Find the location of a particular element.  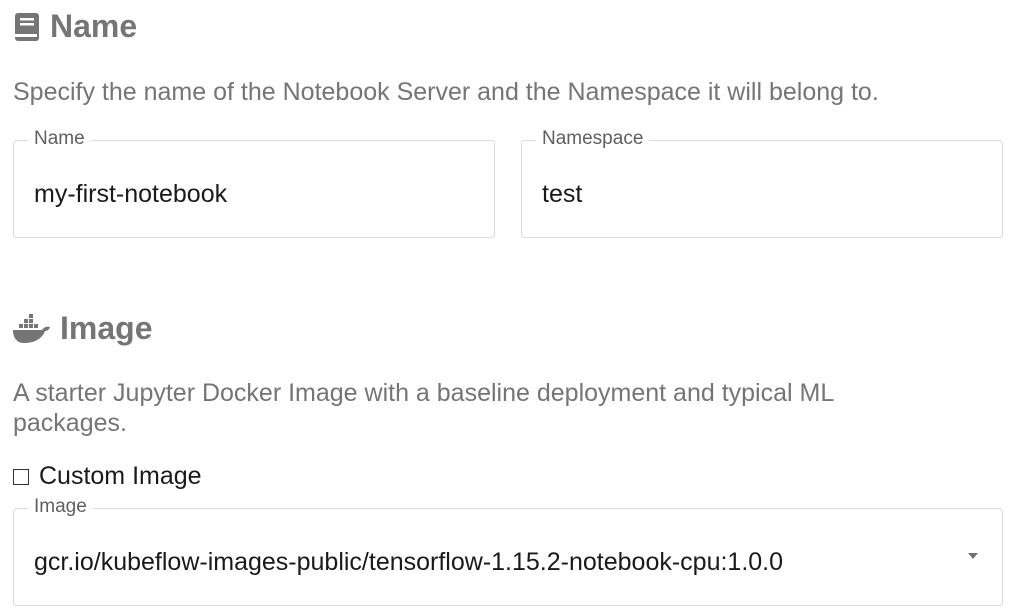

custom-image-checkbox-box is located at coordinates (21, 476).